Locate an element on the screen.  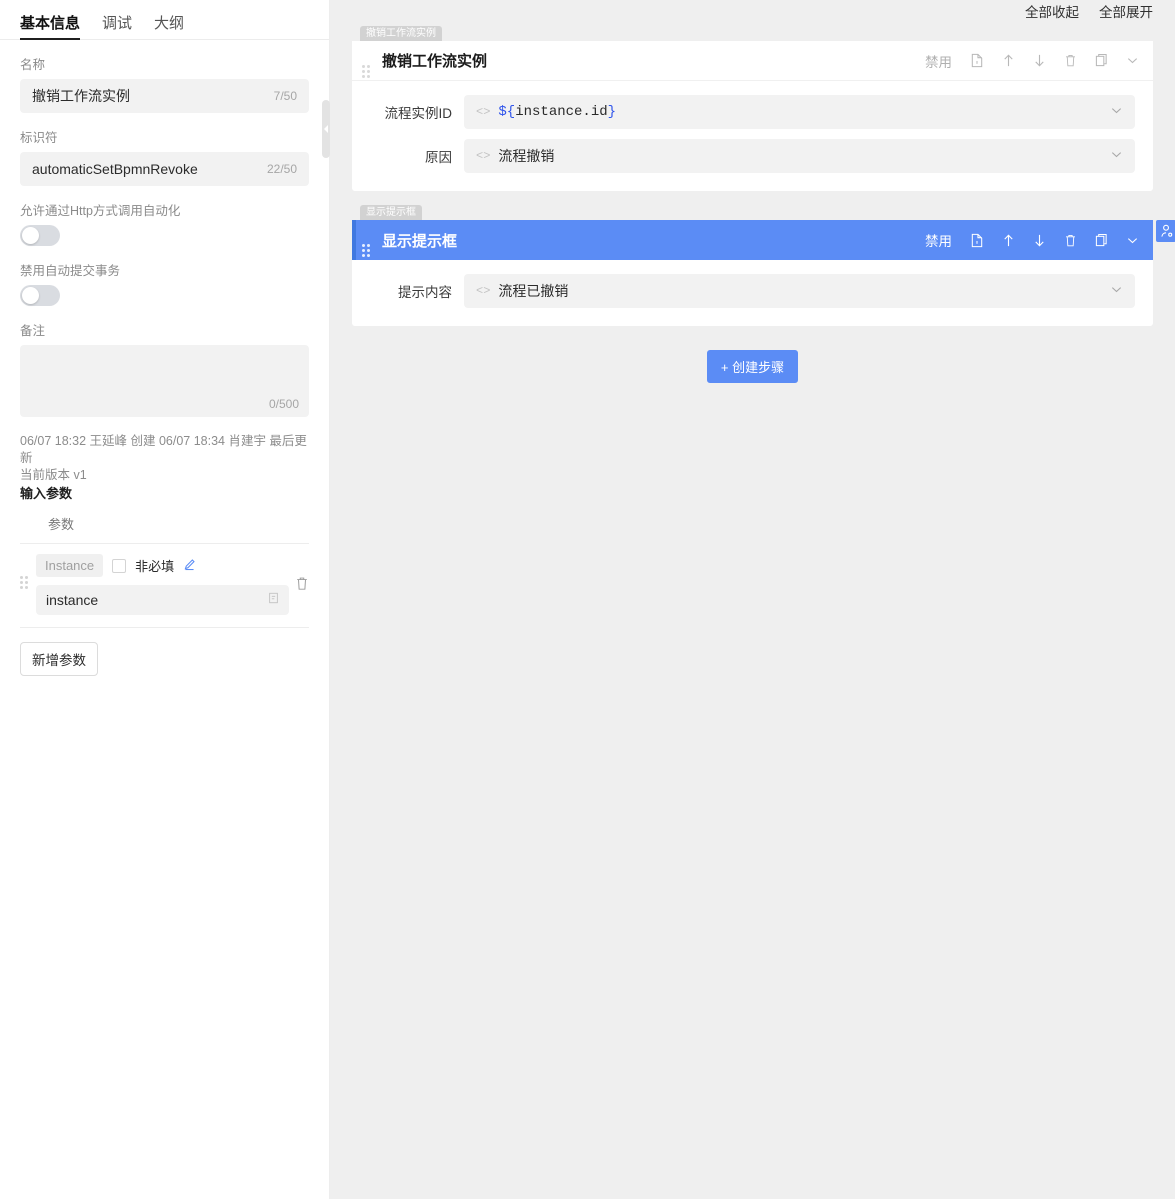
form-row-process-instance-id: 流程实例ID <> ${instance.id} is located at coordinates (752, 112).